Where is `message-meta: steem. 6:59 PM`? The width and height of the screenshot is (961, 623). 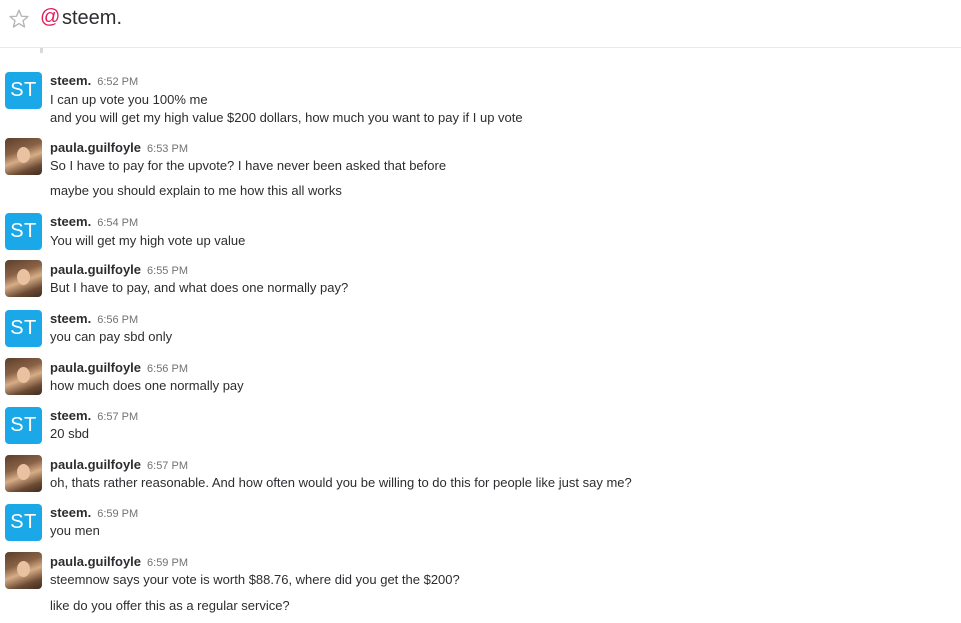
message-meta: steem. 6:59 PM is located at coordinates (94, 513).